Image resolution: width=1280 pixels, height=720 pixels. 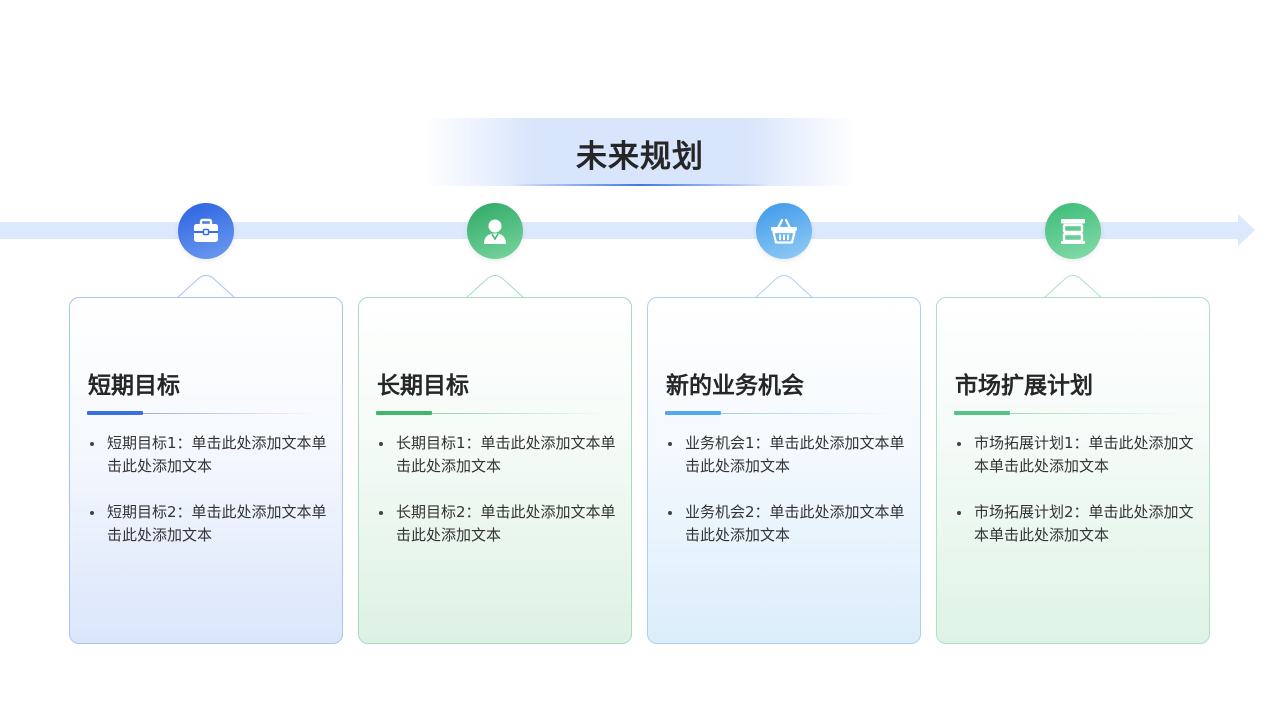 I want to click on card-title: 长期目标, so click(x=423, y=386).